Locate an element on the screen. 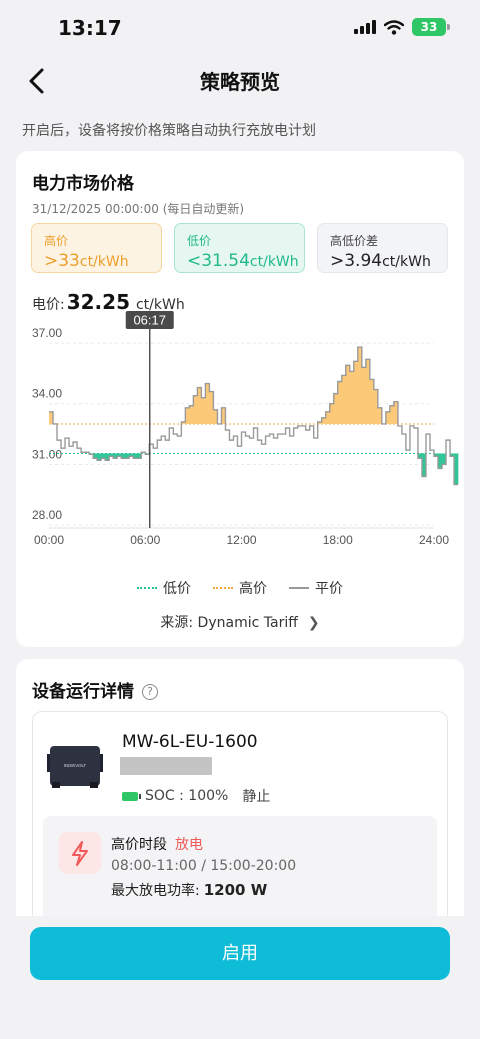  chart-legend: 低价 高价 平价 is located at coordinates (240, 588).